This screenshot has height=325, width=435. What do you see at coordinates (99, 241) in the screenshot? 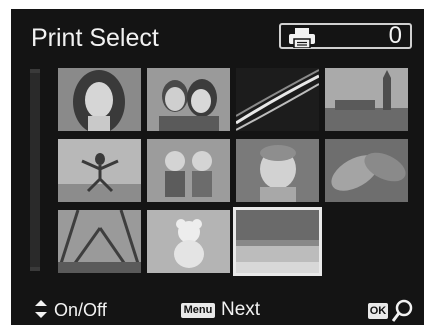
I see `thumbnail-bridge-cables` at bounding box center [99, 241].